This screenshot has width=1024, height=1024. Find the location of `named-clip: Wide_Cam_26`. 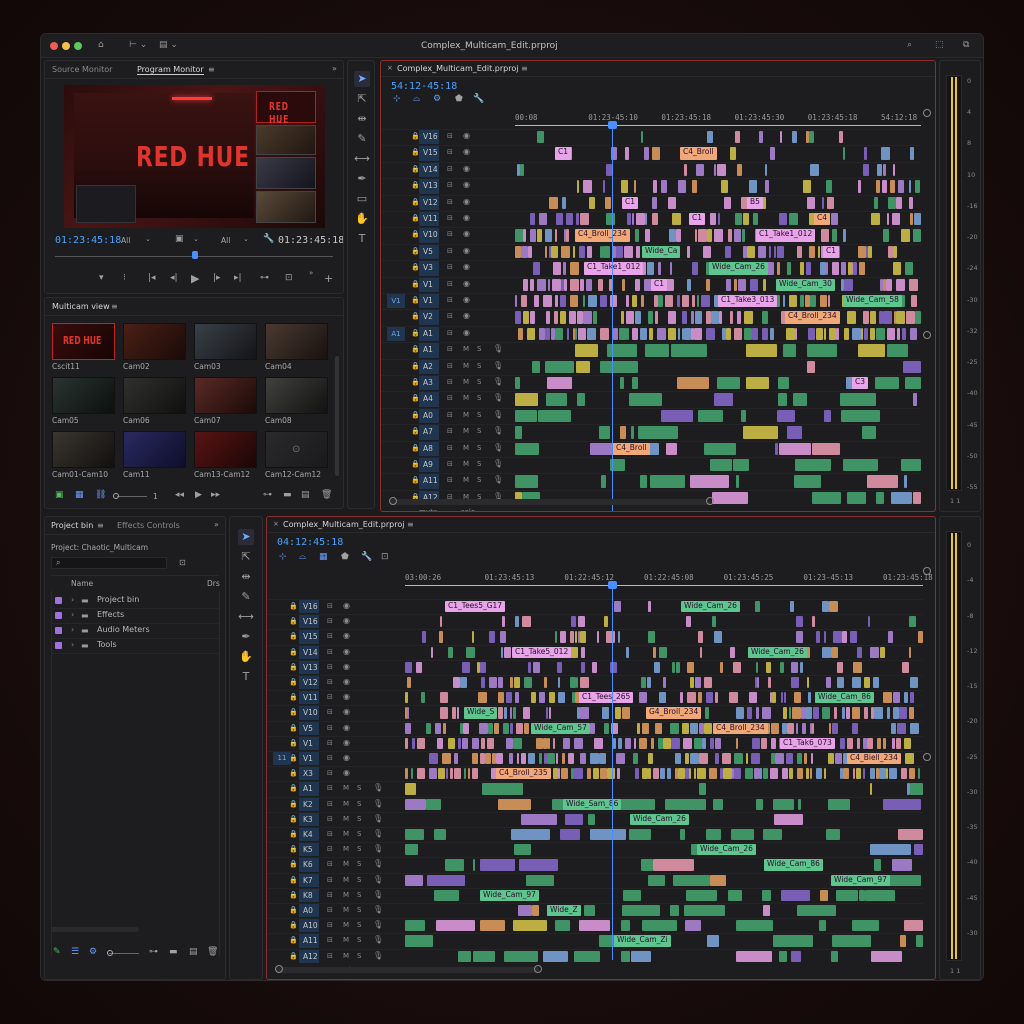

named-clip: Wide_Cam_26 is located at coordinates (659, 819).